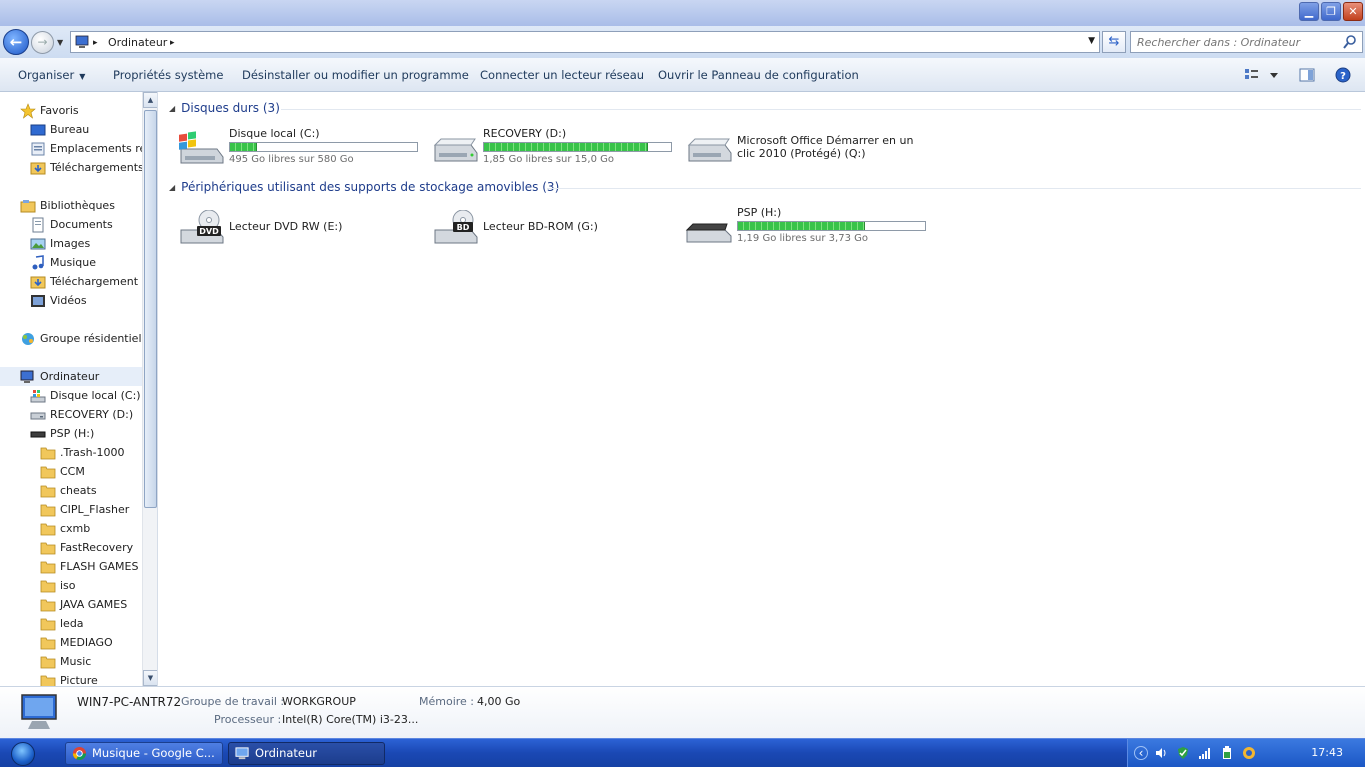 The image size is (1365, 767). I want to click on nav-item-music: Musique, so click(63, 262).